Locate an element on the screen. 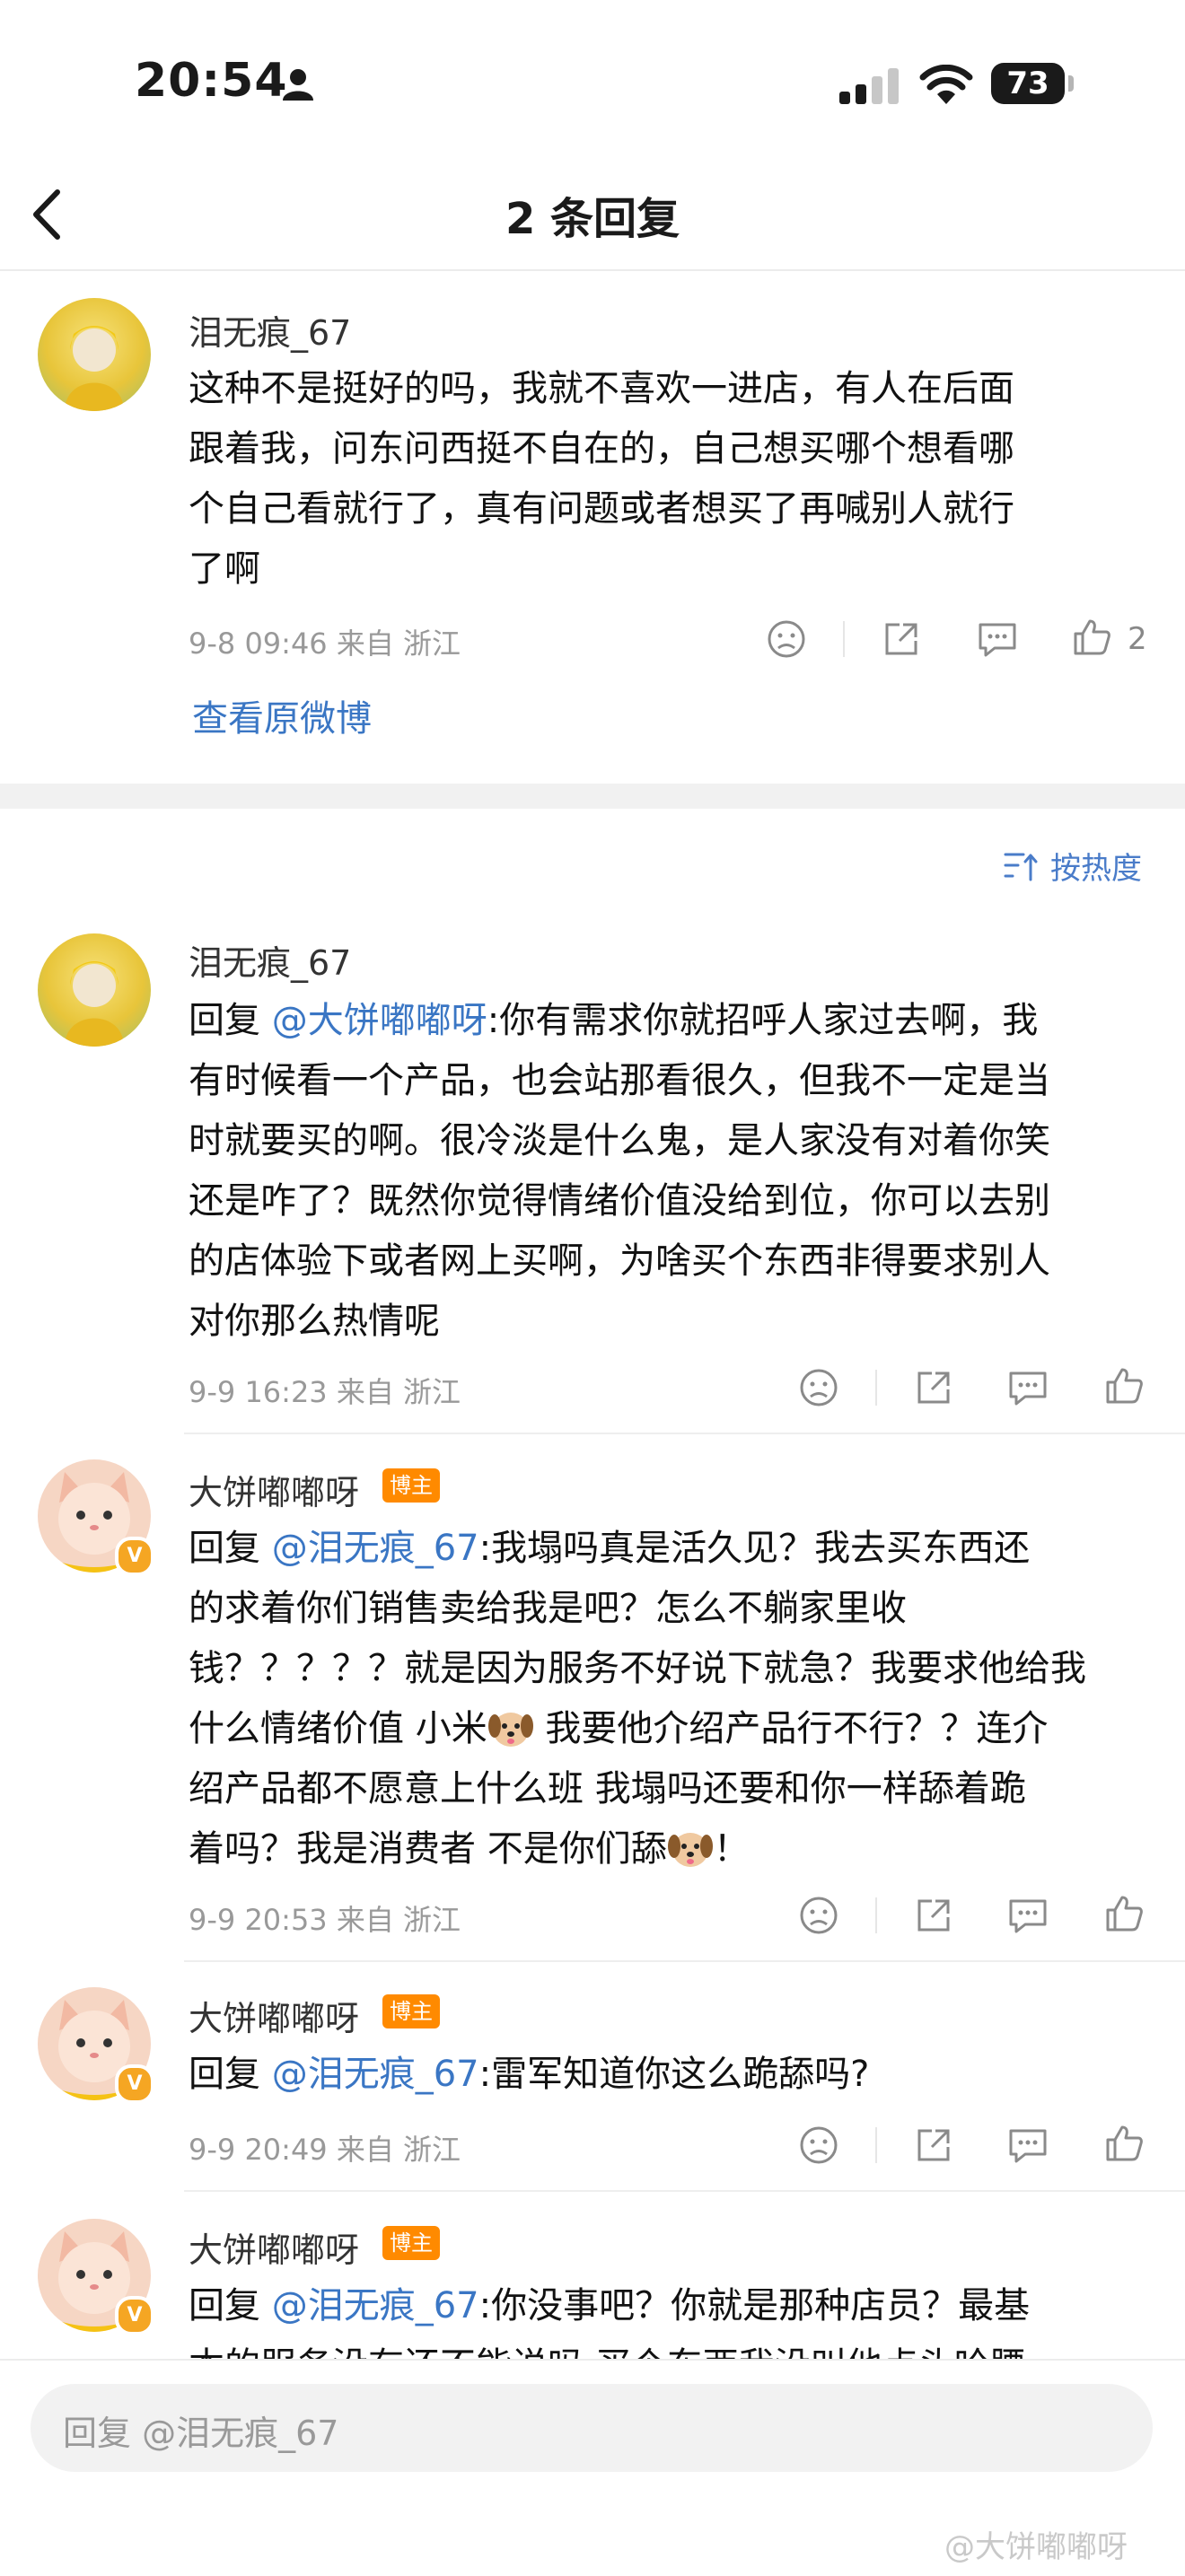 This screenshot has height=2576, width=1185. reply-text-line: 有时候看一个产品，也会站那看很久，但我不一定是当 is located at coordinates (619, 1080).